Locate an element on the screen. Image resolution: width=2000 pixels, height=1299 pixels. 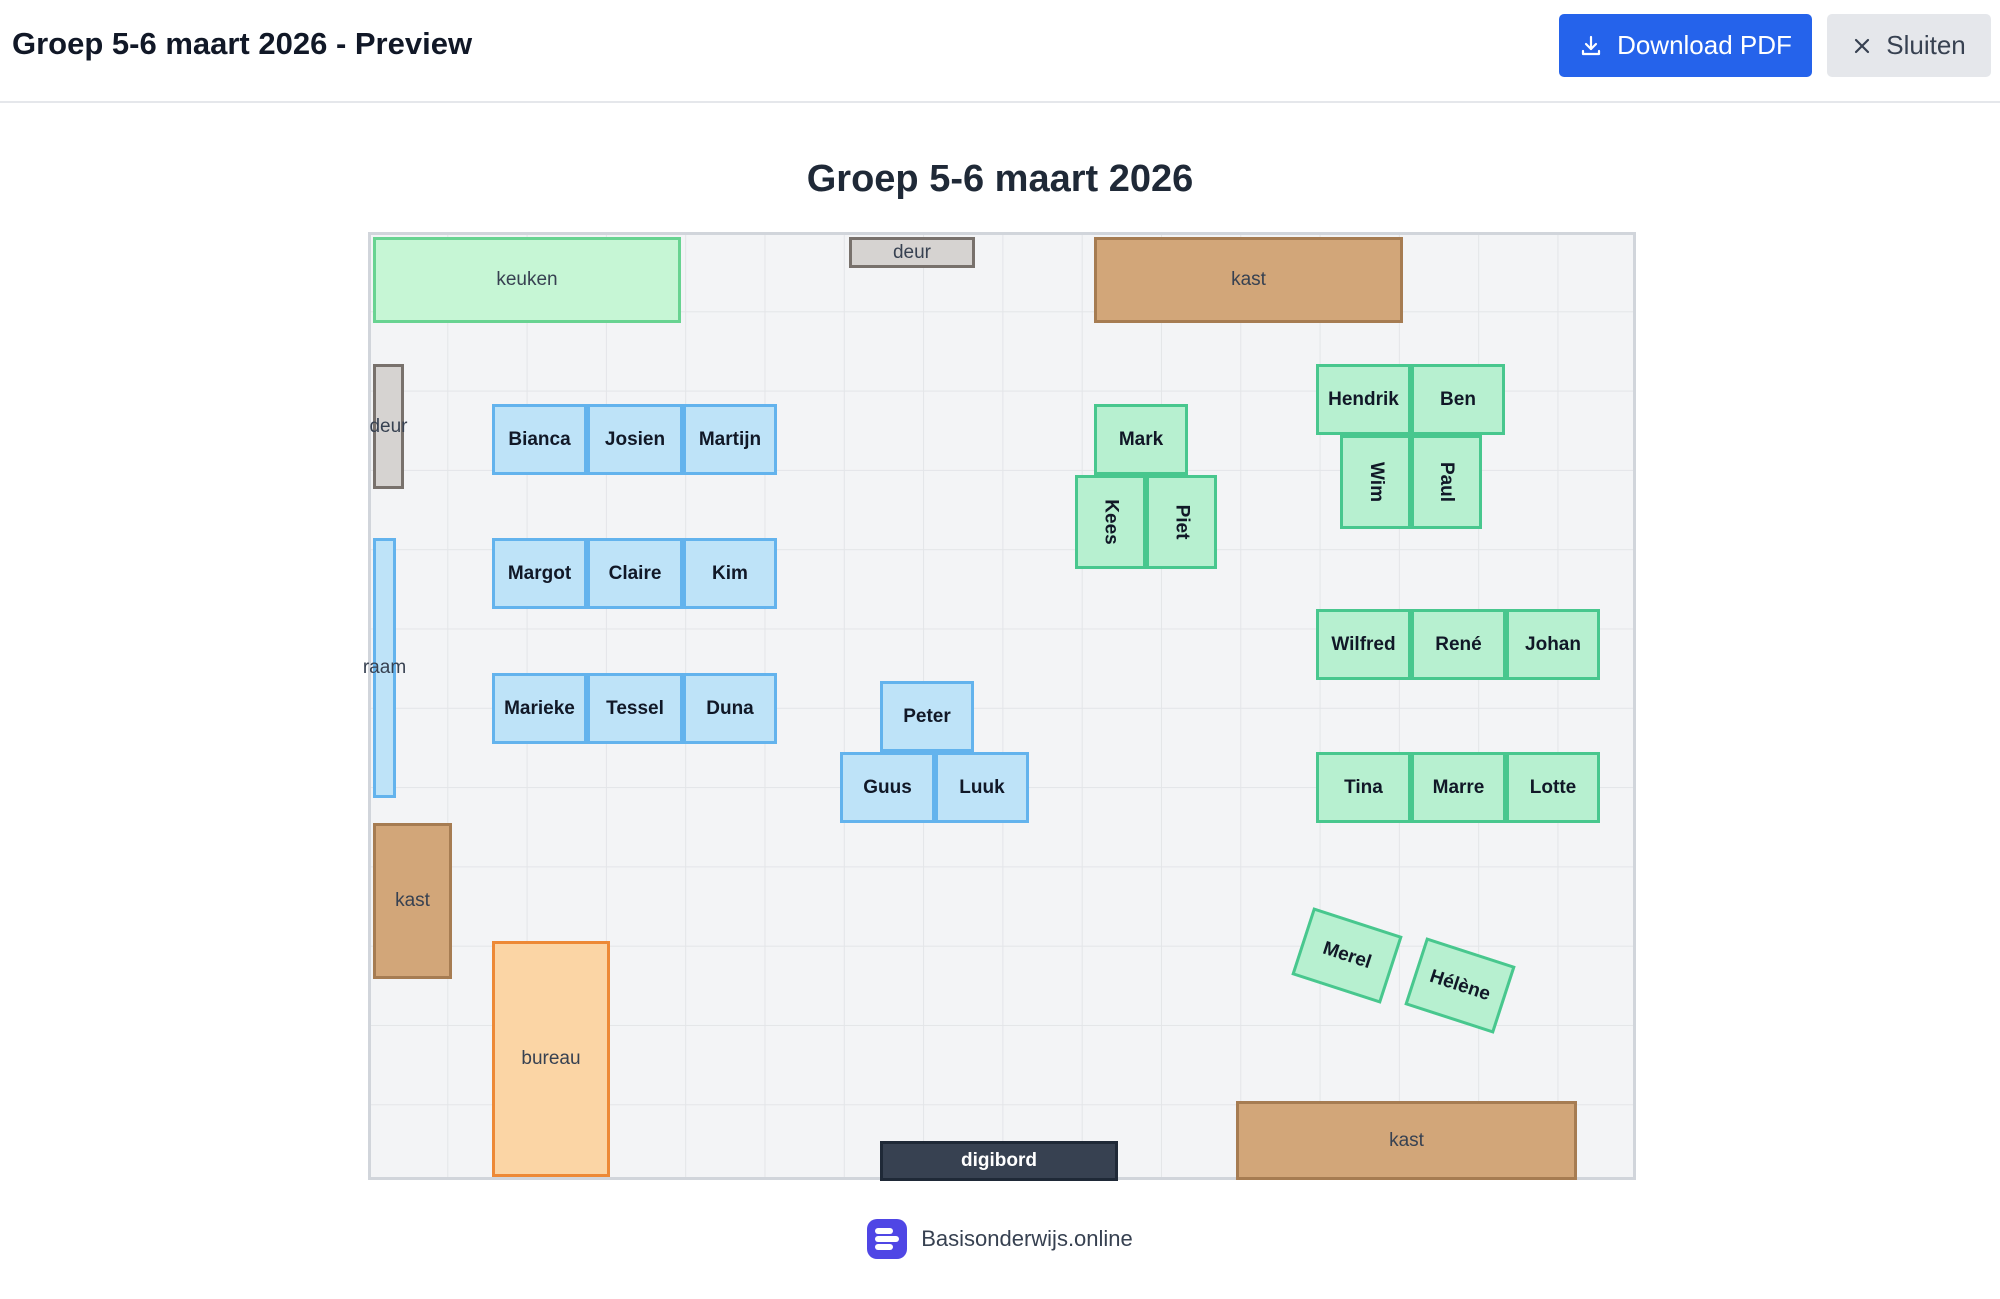
seat-name: Duna is located at coordinates (730, 708).